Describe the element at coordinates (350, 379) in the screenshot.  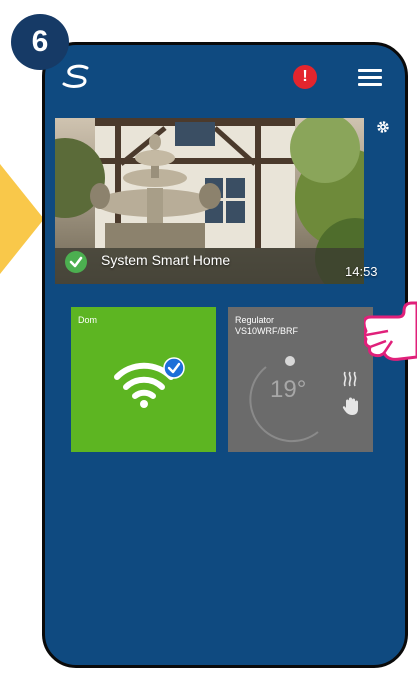
I see `heating-icon` at that location.